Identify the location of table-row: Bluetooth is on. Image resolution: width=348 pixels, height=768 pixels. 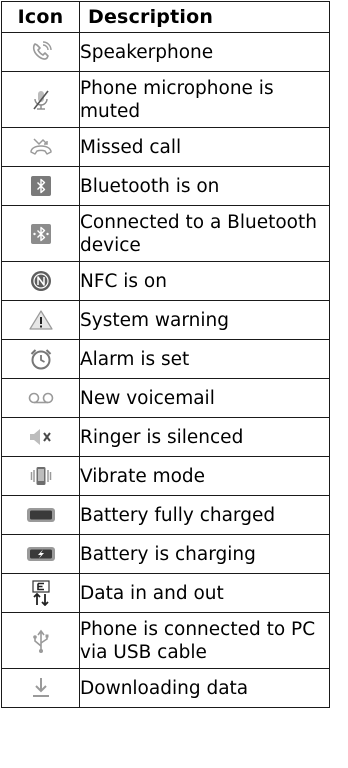
(165, 186).